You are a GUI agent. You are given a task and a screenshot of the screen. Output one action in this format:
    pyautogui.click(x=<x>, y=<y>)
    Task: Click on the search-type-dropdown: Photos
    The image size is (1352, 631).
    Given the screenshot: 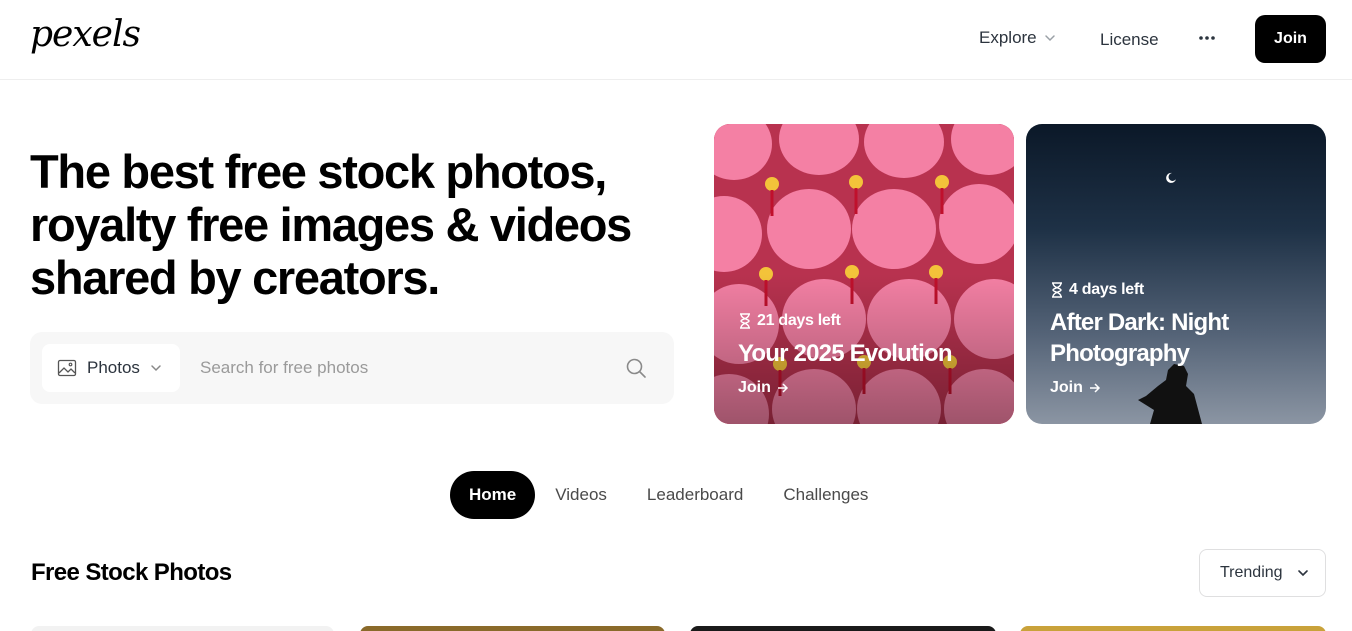 What is the action you would take?
    pyautogui.click(x=111, y=368)
    